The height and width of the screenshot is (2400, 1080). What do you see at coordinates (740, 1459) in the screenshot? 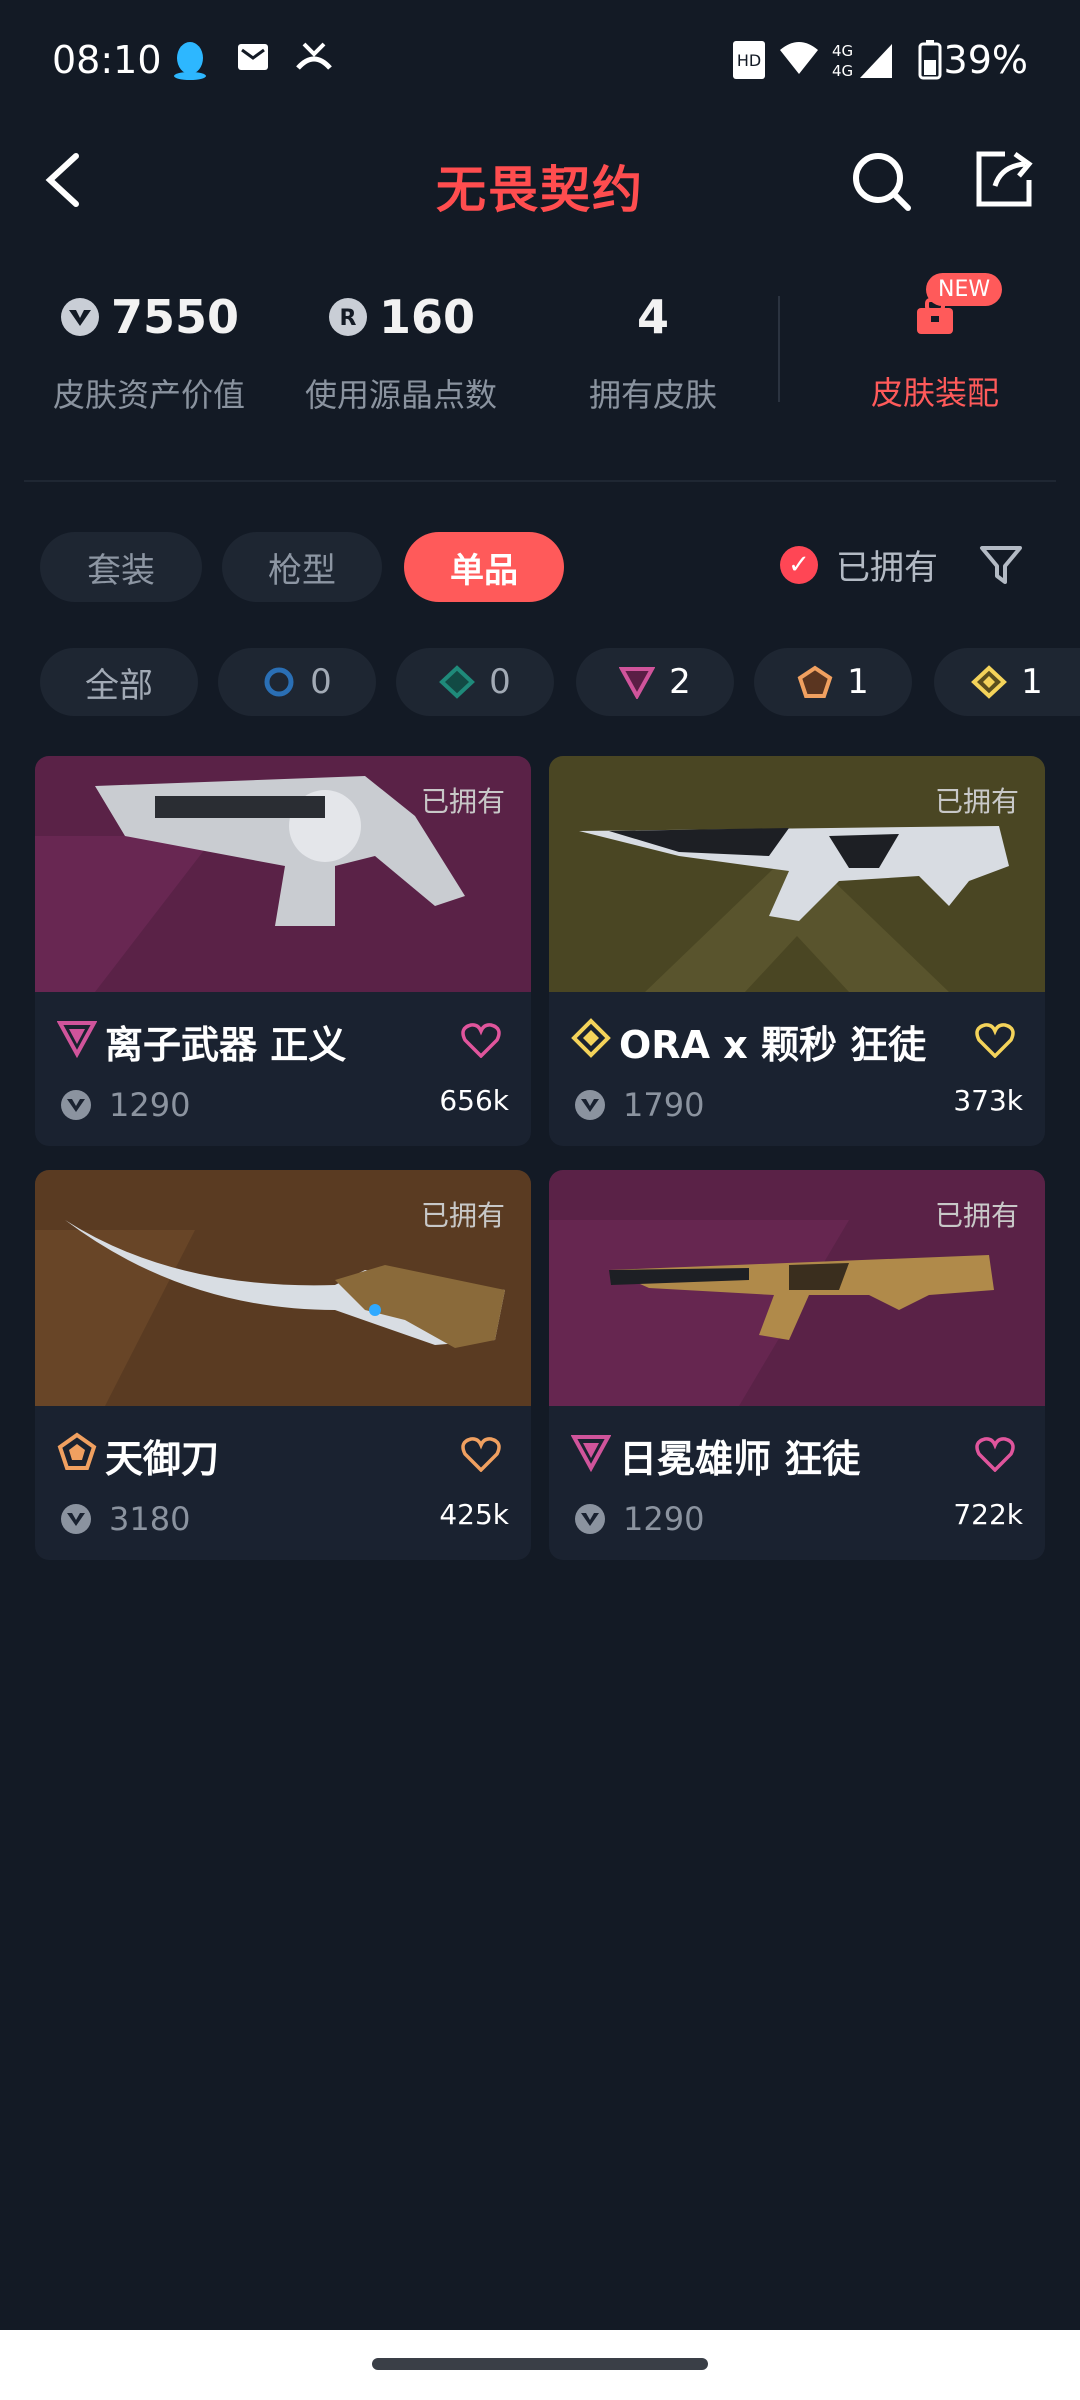
I see `skin-name: 日冕雄师 狂徒` at bounding box center [740, 1459].